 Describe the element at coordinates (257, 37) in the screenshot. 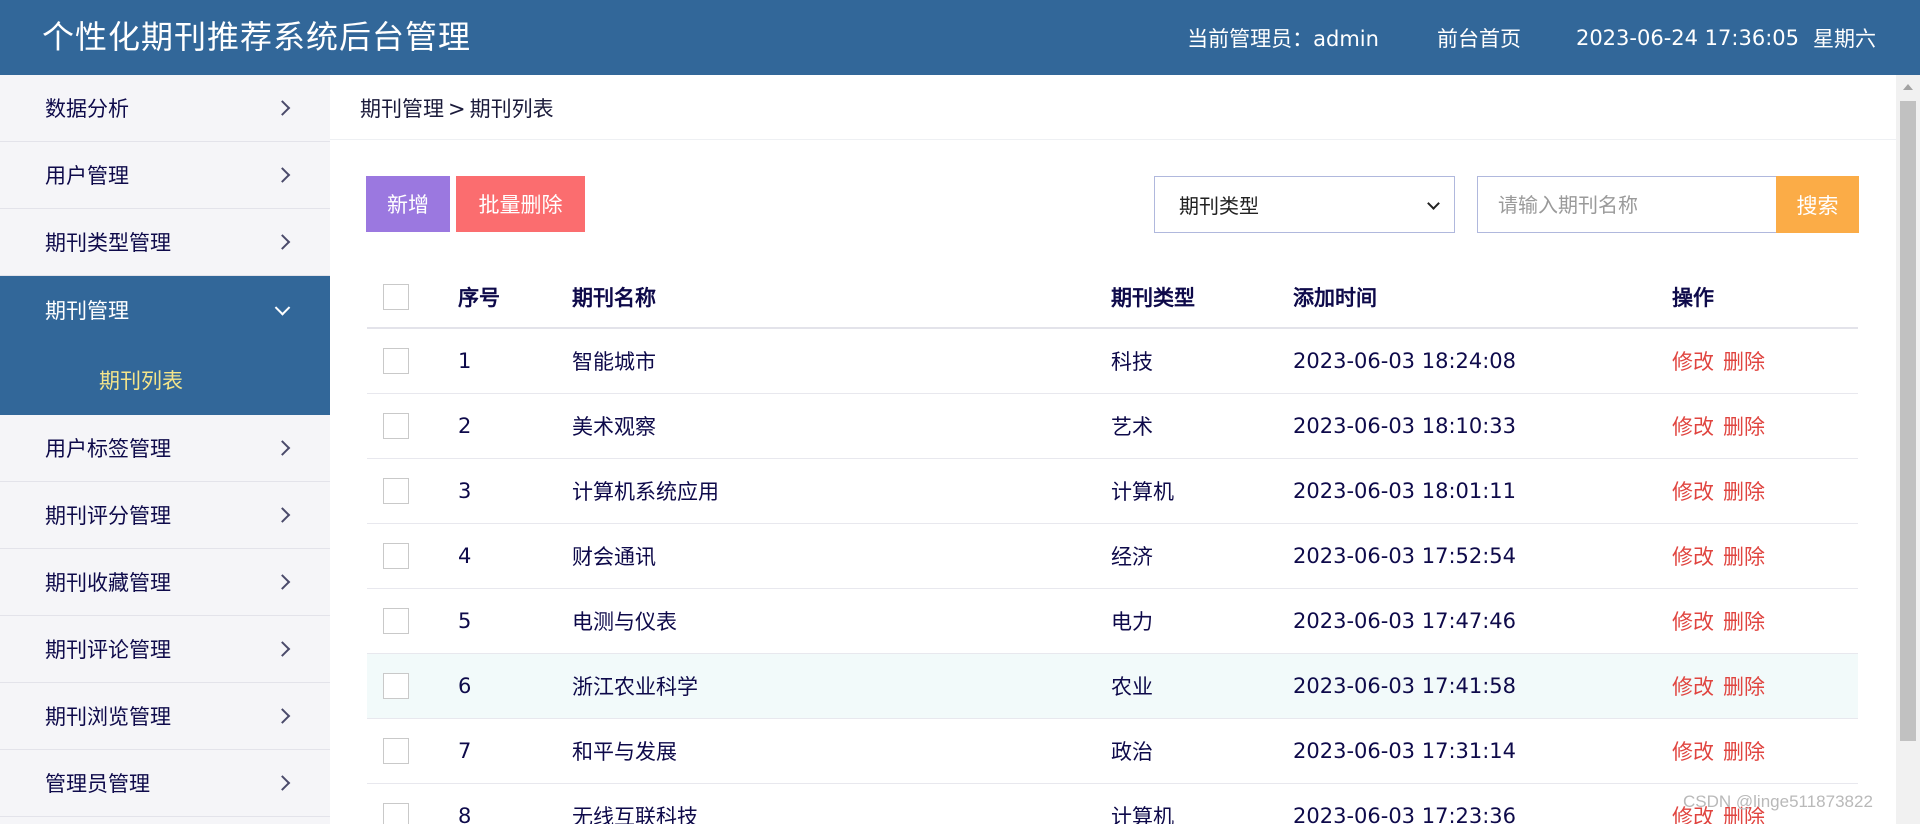

I see `app-title: 个性化期刊推荐系统后台管理` at that location.